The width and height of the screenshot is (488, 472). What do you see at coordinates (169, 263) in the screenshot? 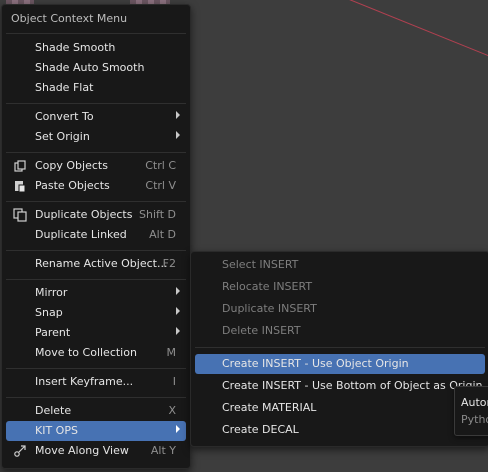
I see `menu-item-shortcut: F2` at bounding box center [169, 263].